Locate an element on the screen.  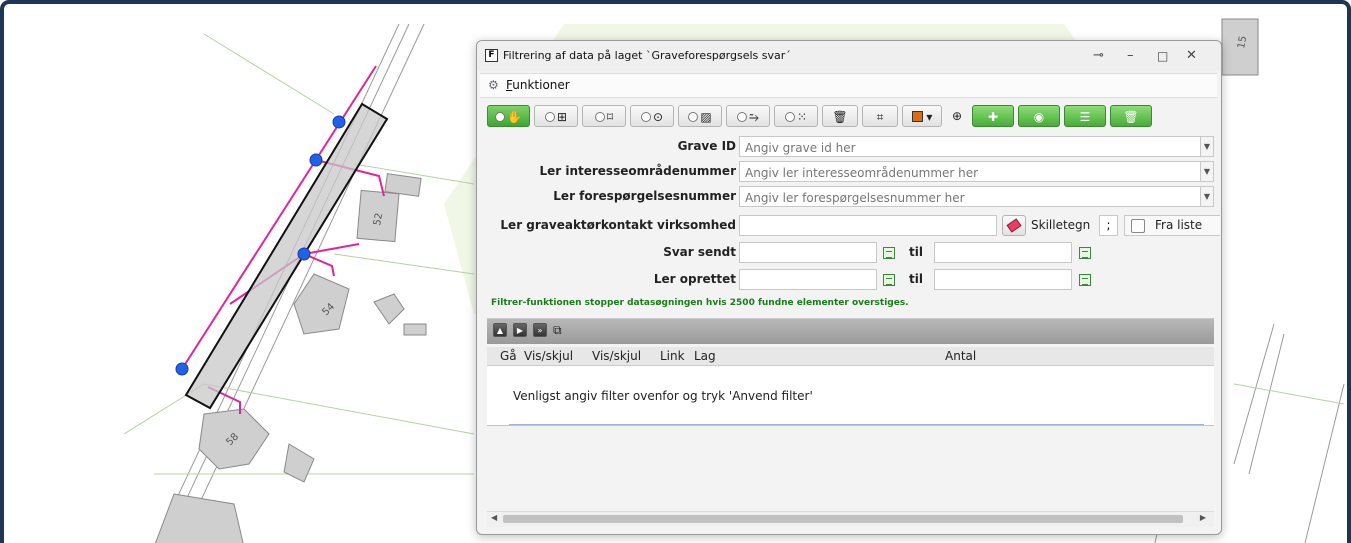
kontakt-label: Ler graveaktørkontakt virksomhed is located at coordinates (618, 225).